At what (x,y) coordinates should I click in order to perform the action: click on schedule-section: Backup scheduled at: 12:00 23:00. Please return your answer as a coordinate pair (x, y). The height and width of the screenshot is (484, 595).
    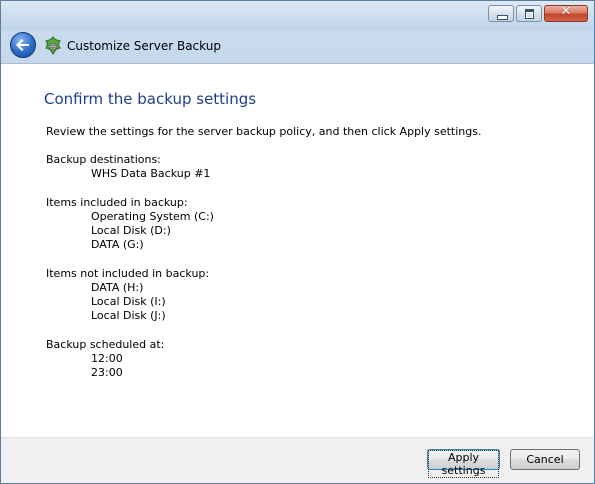
    Looking at the image, I should click on (105, 359).